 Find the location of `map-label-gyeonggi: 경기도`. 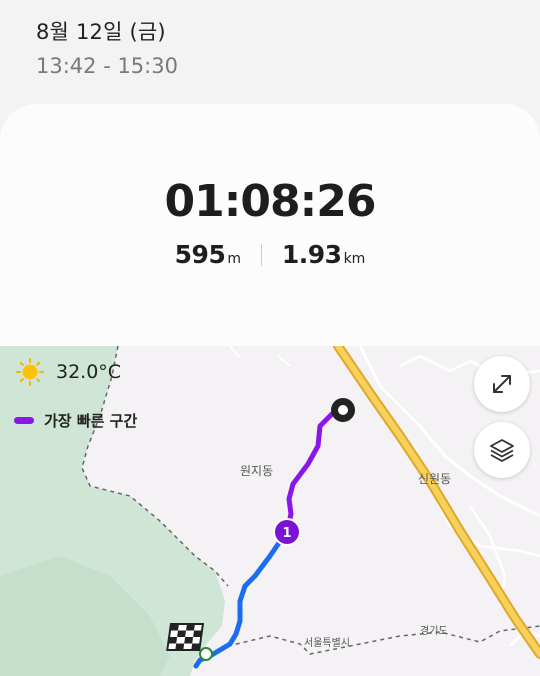

map-label-gyeonggi: 경기도 is located at coordinates (434, 631).